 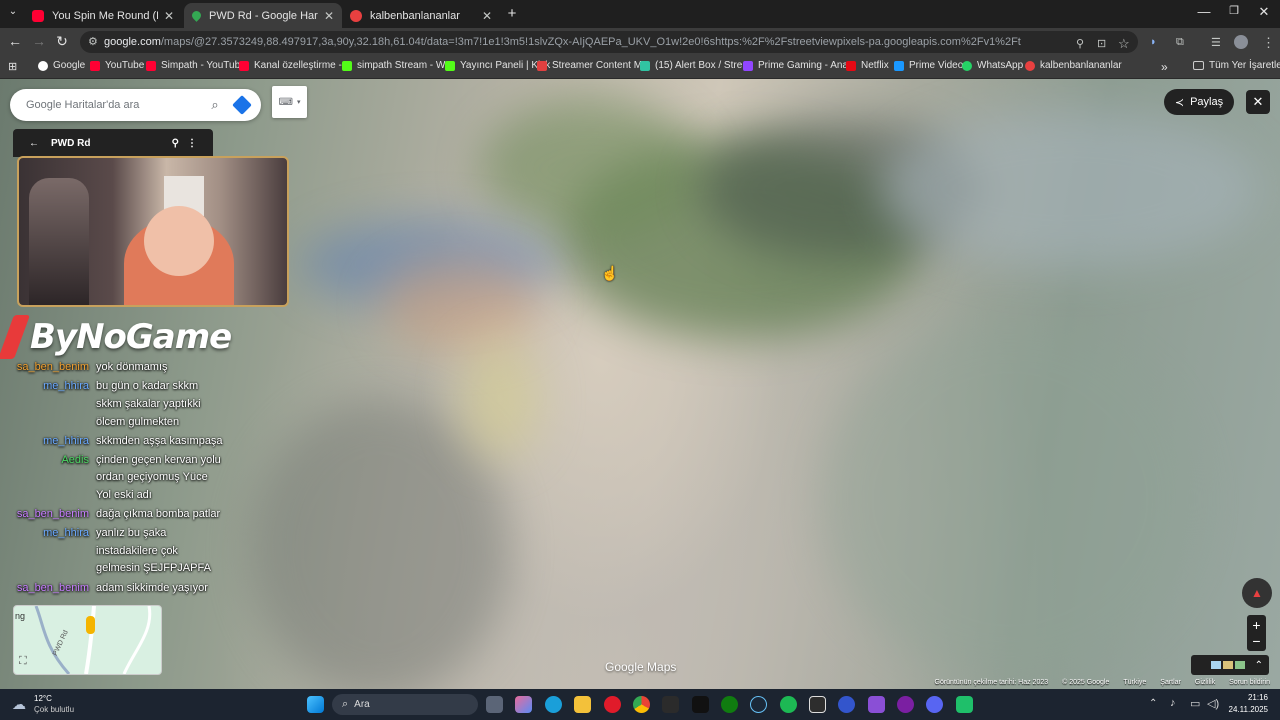 What do you see at coordinates (1216, 42) in the screenshot?
I see `media-controls-icon: ☰` at bounding box center [1216, 42].